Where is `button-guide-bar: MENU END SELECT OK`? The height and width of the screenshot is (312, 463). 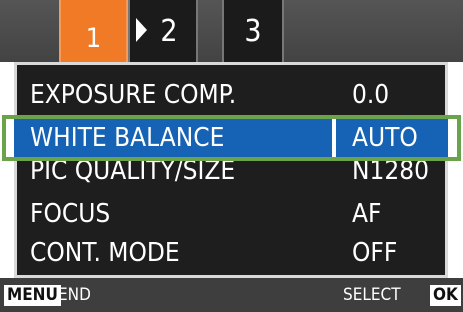
button-guide-bar: MENU END SELECT OK is located at coordinates (231, 295).